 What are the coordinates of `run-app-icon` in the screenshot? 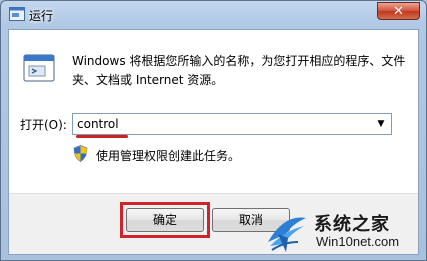 It's located at (17, 14).